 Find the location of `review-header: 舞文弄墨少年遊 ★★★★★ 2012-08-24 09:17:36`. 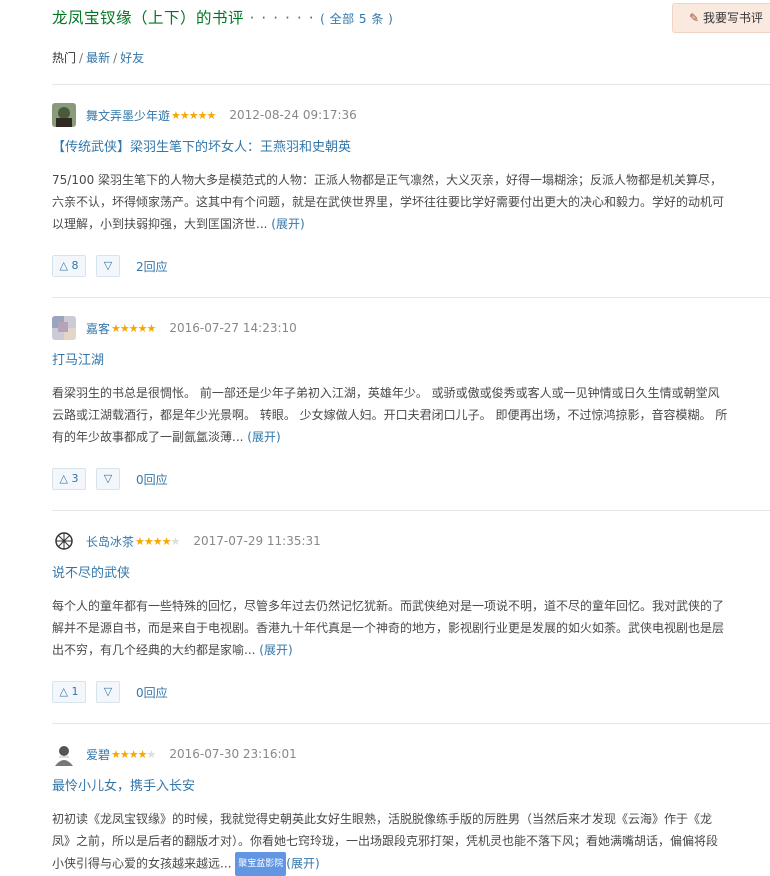

review-header: 舞文弄墨少年遊 ★★★★★ 2012-08-24 09:17:36 is located at coordinates (411, 115).